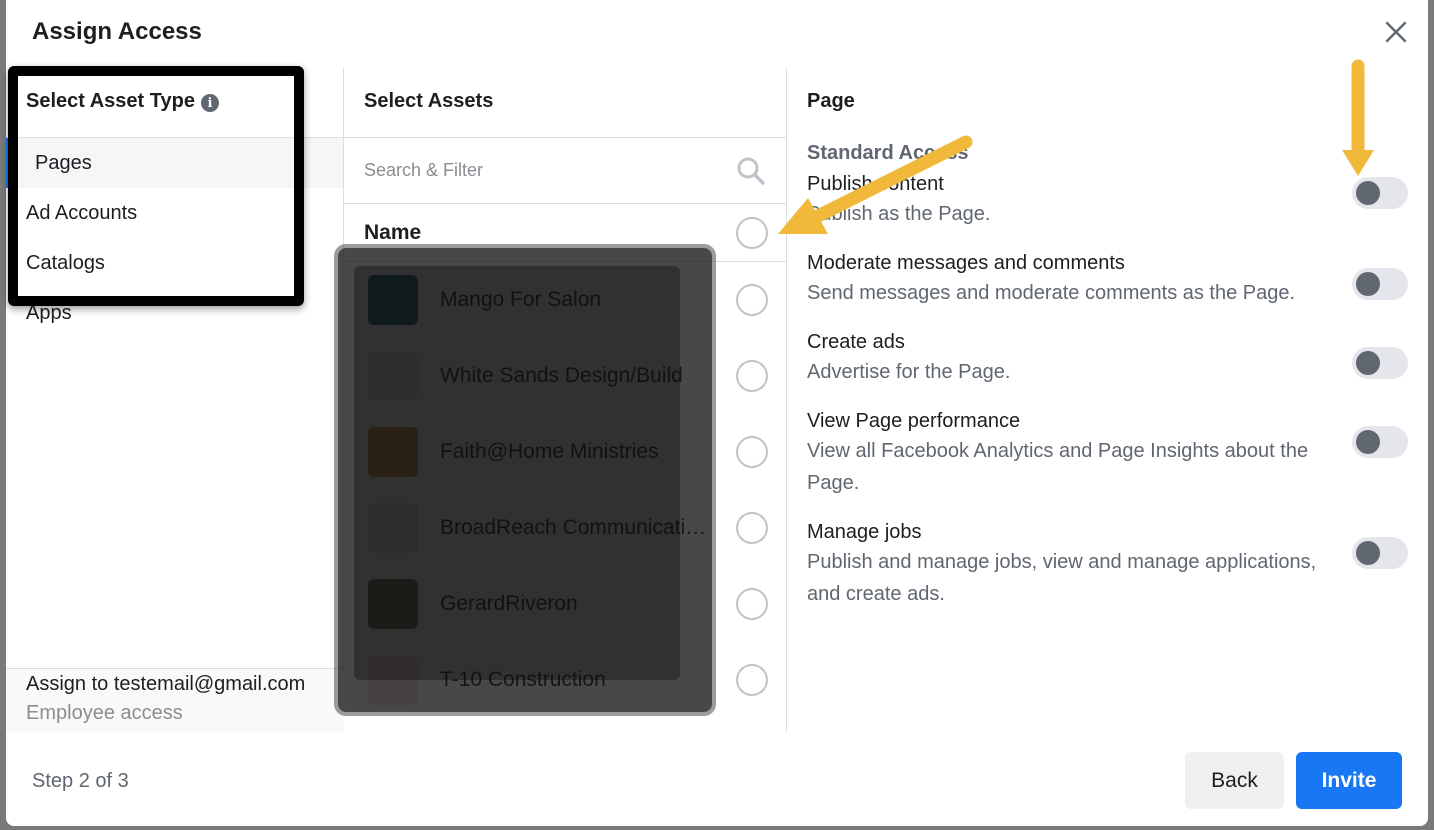 The height and width of the screenshot is (830, 1434). I want to click on assign-to-email: Assign to testemail@gmail.com, so click(166, 684).